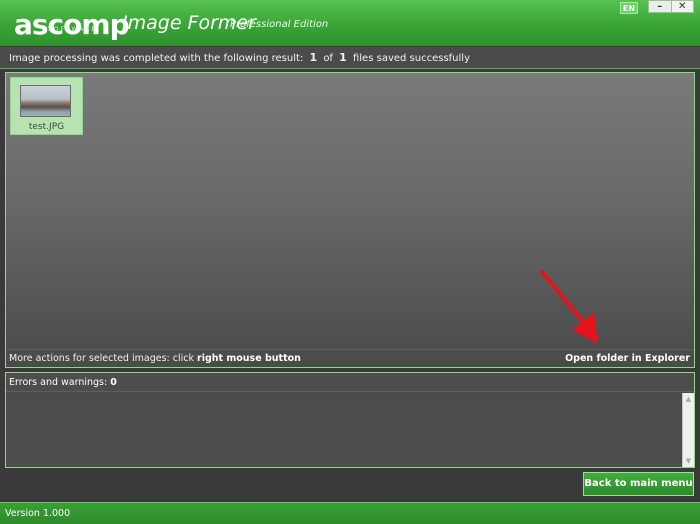  What do you see at coordinates (629, 8) in the screenshot?
I see `language-button: EN` at bounding box center [629, 8].